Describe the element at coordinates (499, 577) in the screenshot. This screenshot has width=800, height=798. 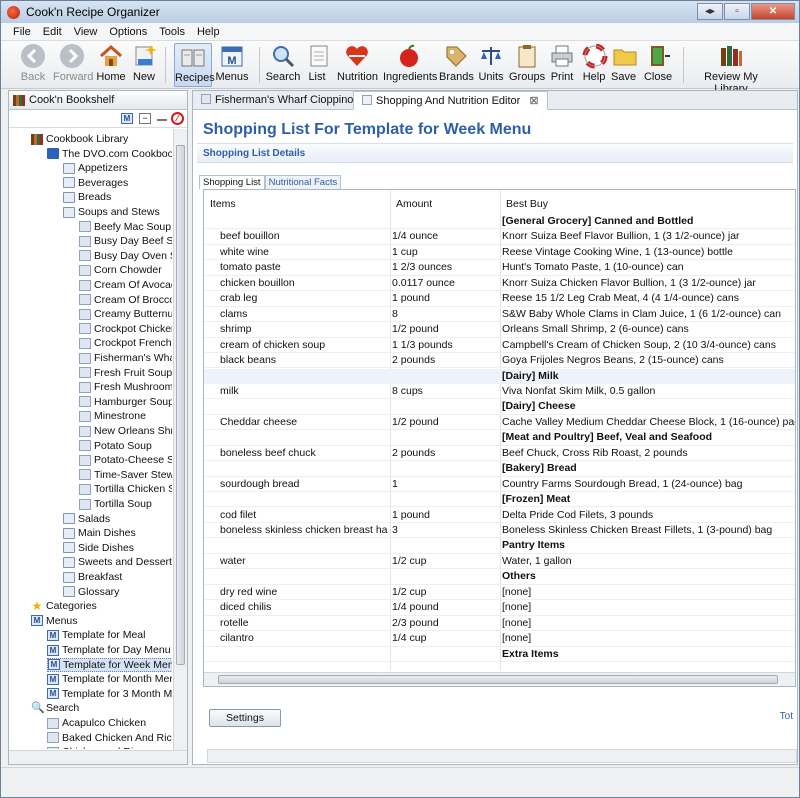
I see `category-row: Others` at that location.